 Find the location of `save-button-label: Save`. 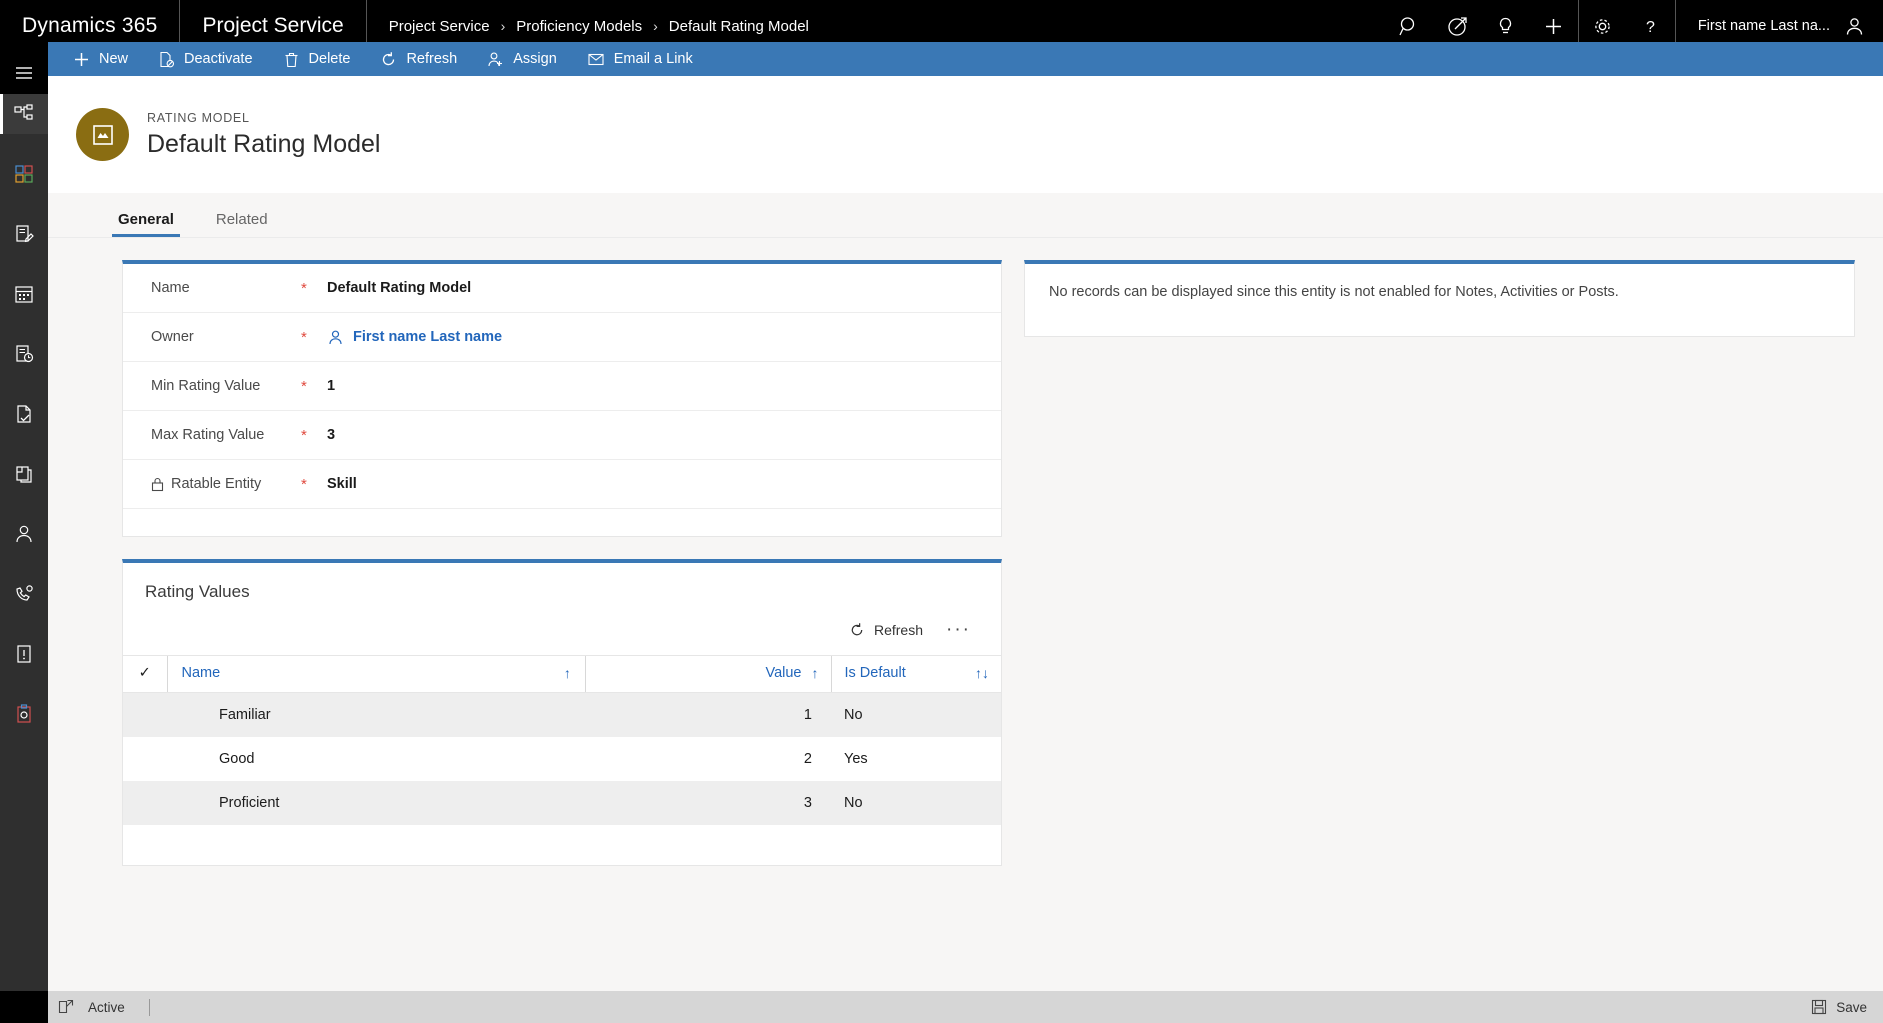

save-button-label: Save is located at coordinates (1851, 1007).